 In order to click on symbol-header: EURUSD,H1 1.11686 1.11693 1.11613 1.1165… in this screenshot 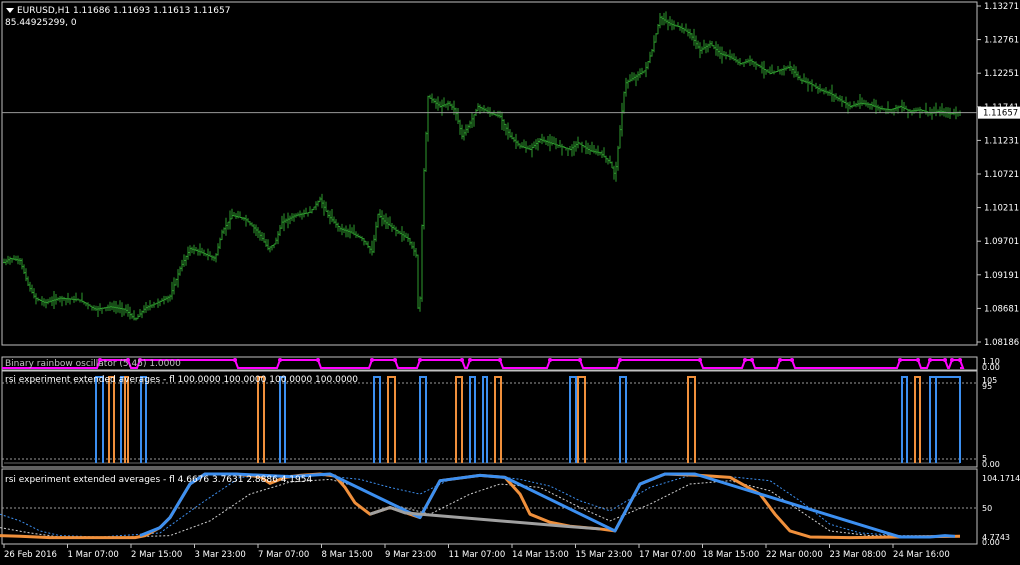, I will do `click(124, 11)`.